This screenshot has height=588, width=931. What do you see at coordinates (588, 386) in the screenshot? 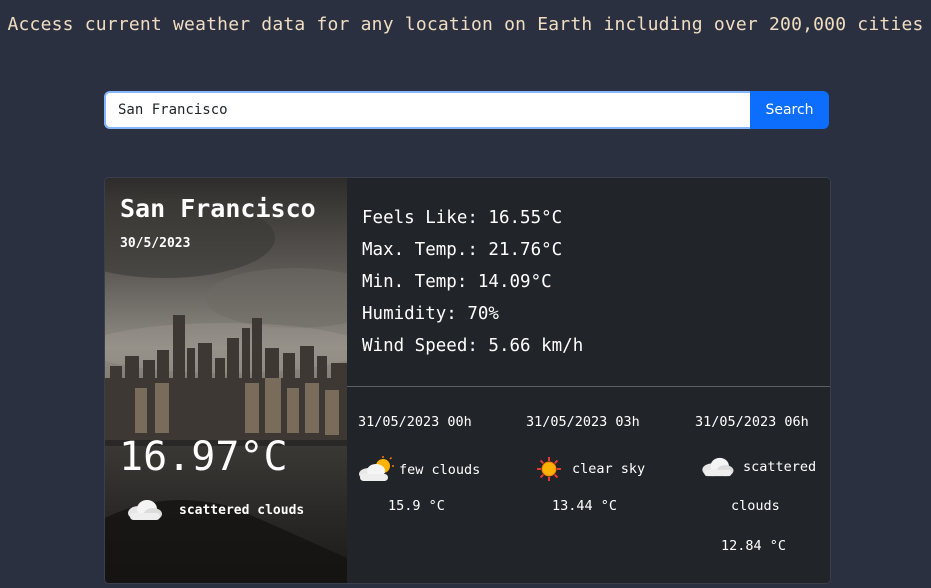
I see `divider` at bounding box center [588, 386].